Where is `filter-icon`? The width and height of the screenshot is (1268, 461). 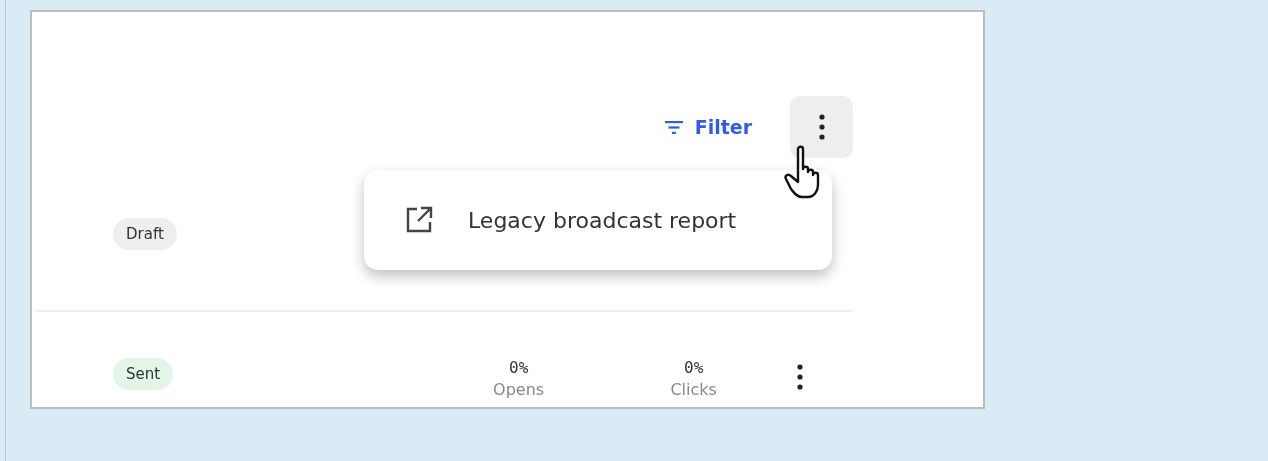 filter-icon is located at coordinates (673, 127).